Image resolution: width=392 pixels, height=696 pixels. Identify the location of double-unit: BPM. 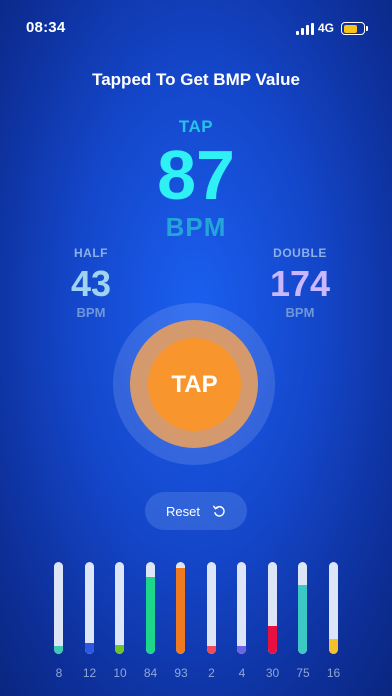
(300, 312).